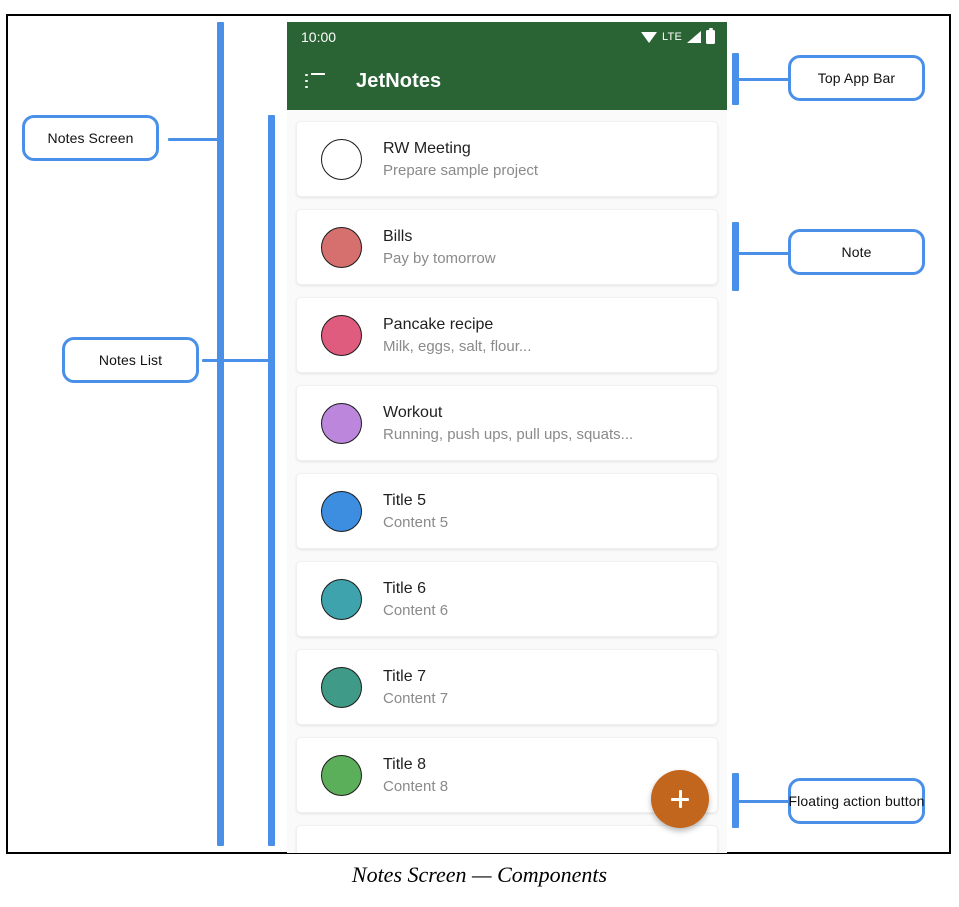  I want to click on notes-list-leader-line, so click(238, 360).